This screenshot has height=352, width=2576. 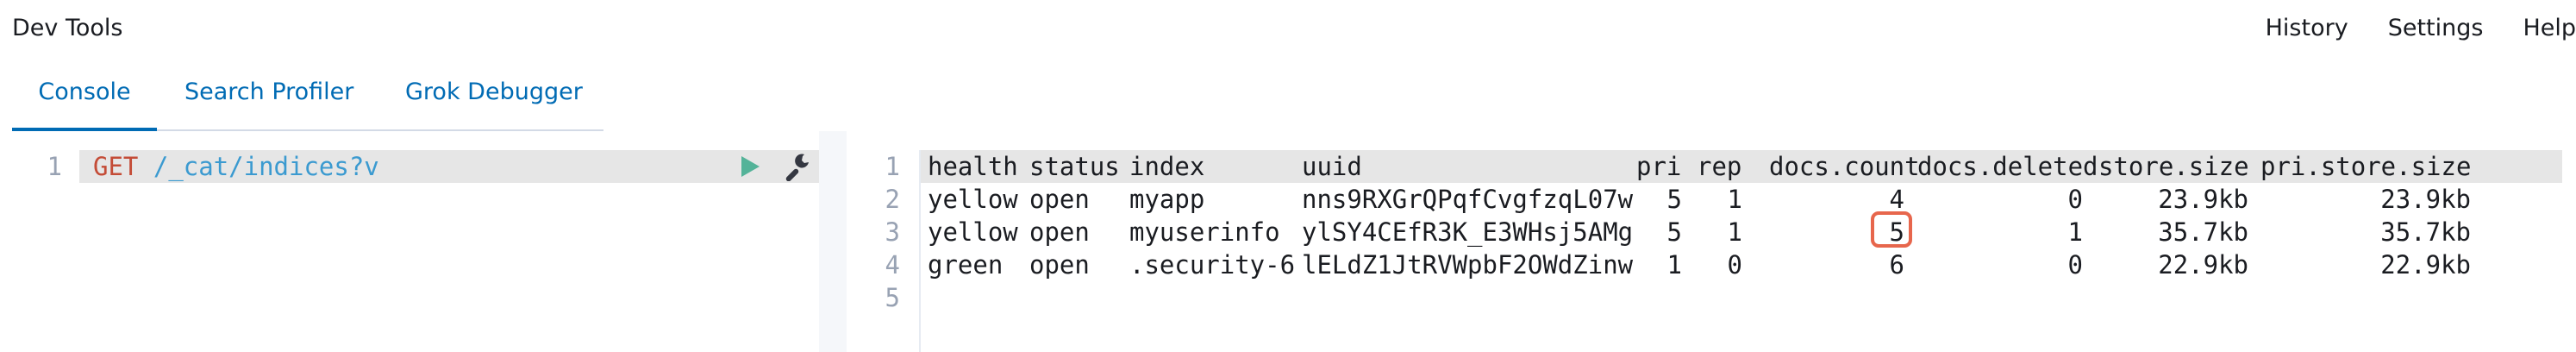 What do you see at coordinates (2436, 29) in the screenshot?
I see `settings-link: Settings` at bounding box center [2436, 29].